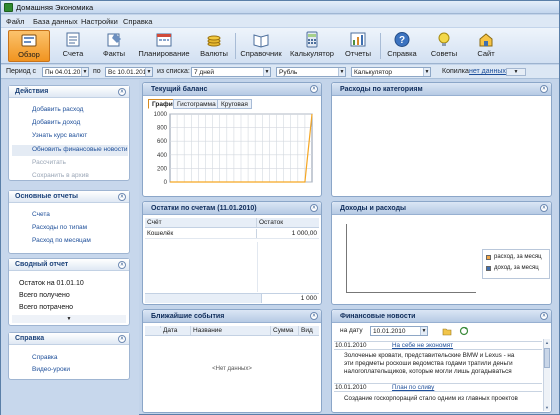 This screenshot has width=560, height=415. Describe the element at coordinates (51, 369) in the screenshot. I see `video-lessons-link: Видео-уроки` at that location.